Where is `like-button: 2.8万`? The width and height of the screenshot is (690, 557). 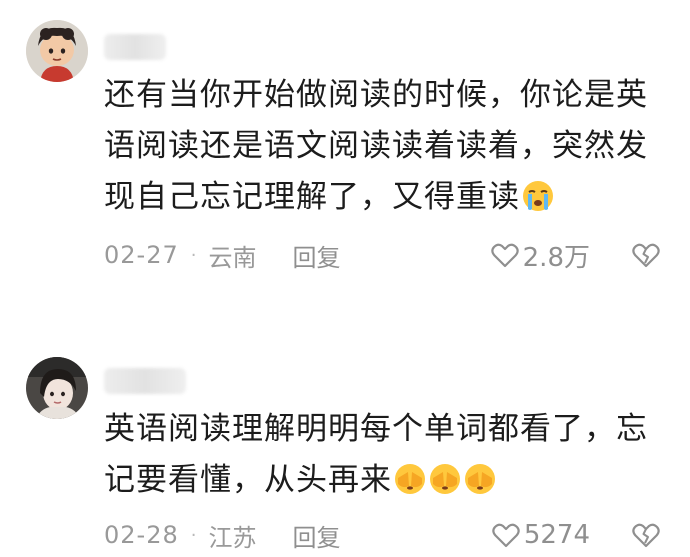 like-button: 2.8万 is located at coordinates (540, 255).